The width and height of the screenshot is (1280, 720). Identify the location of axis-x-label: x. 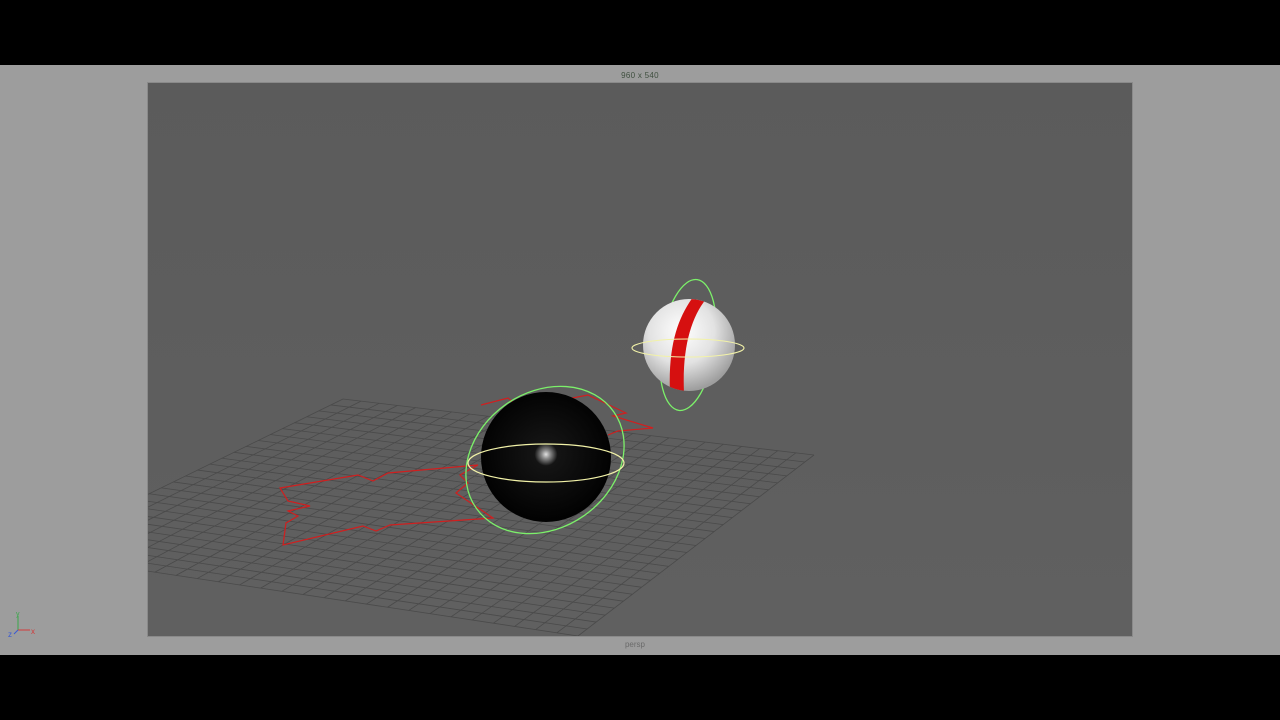
(33, 631).